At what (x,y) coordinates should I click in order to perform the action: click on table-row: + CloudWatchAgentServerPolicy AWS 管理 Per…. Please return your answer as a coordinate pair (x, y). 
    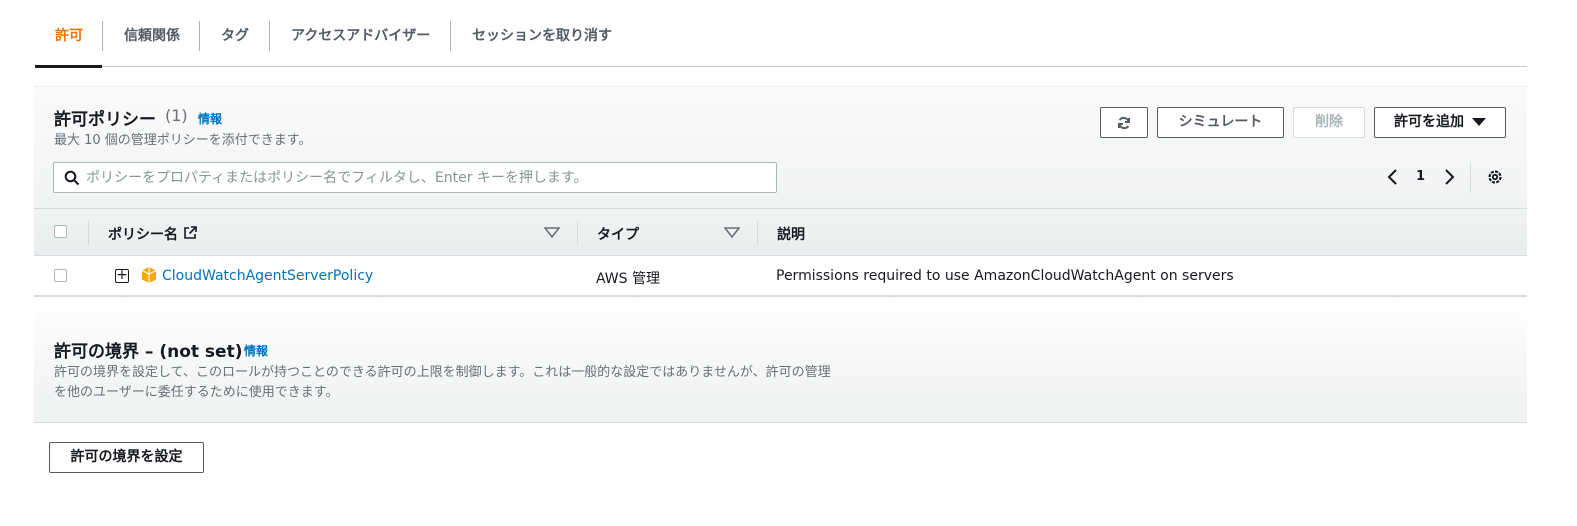
    Looking at the image, I should click on (780, 276).